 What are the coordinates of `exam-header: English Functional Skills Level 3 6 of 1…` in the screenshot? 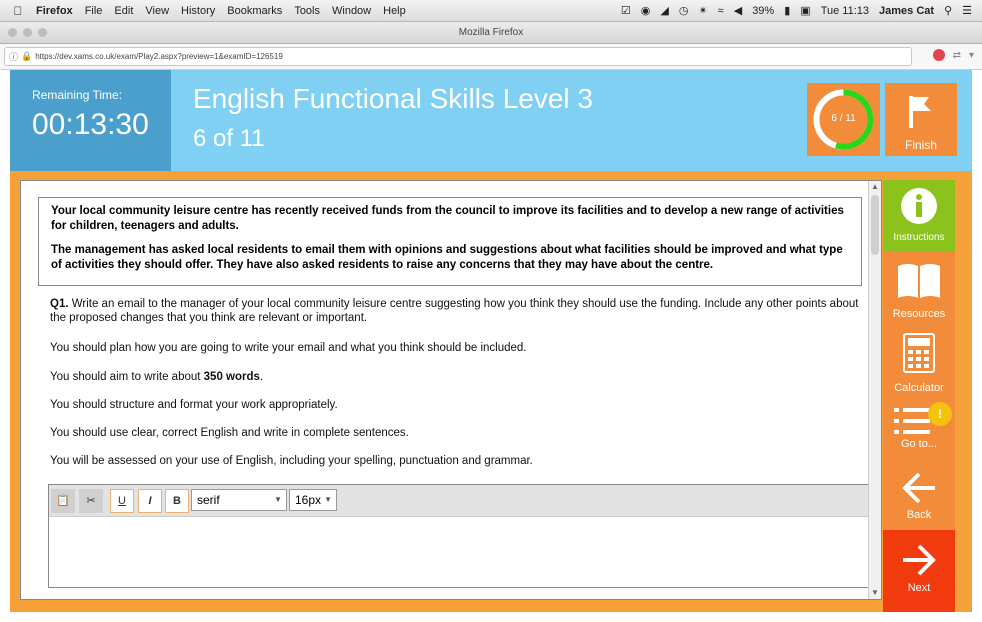 It's located at (571, 120).